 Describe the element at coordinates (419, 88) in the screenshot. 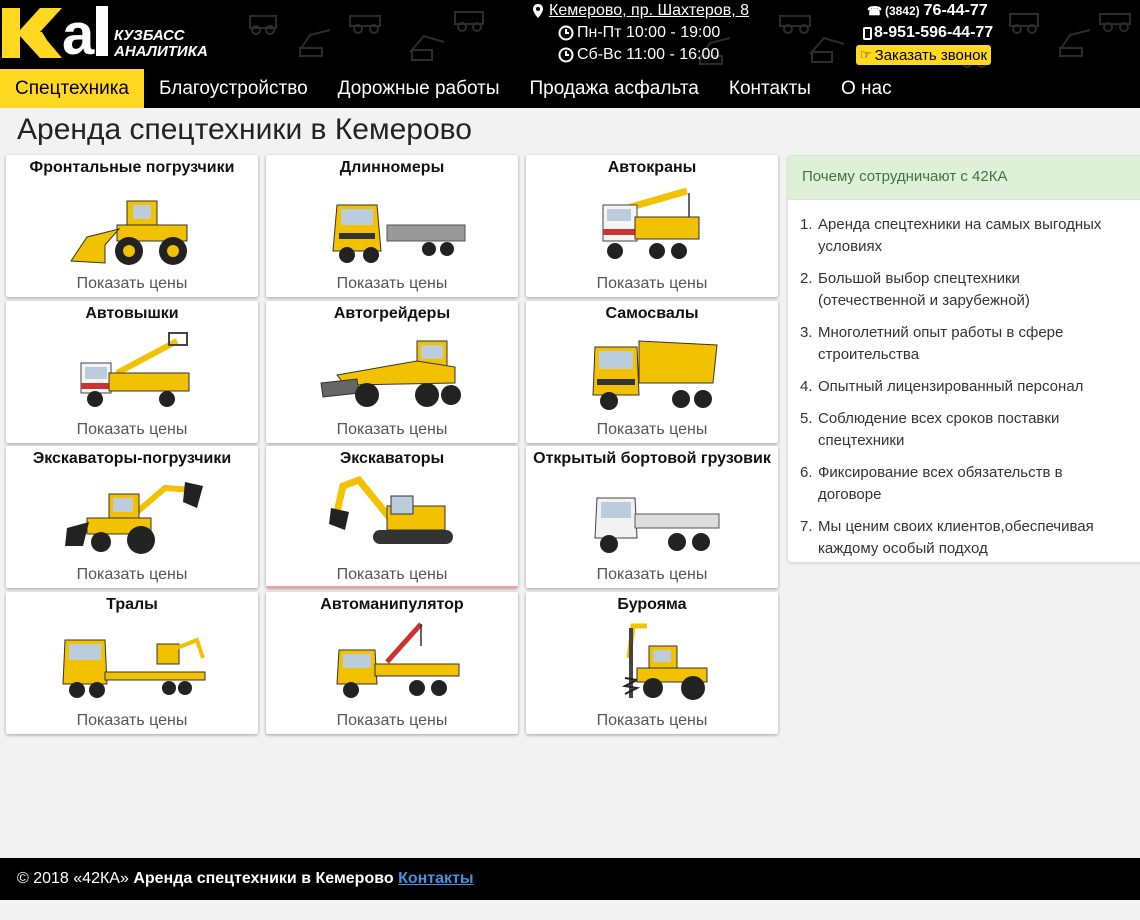

I see `nav-item-road-works: Дорожные работы` at that location.